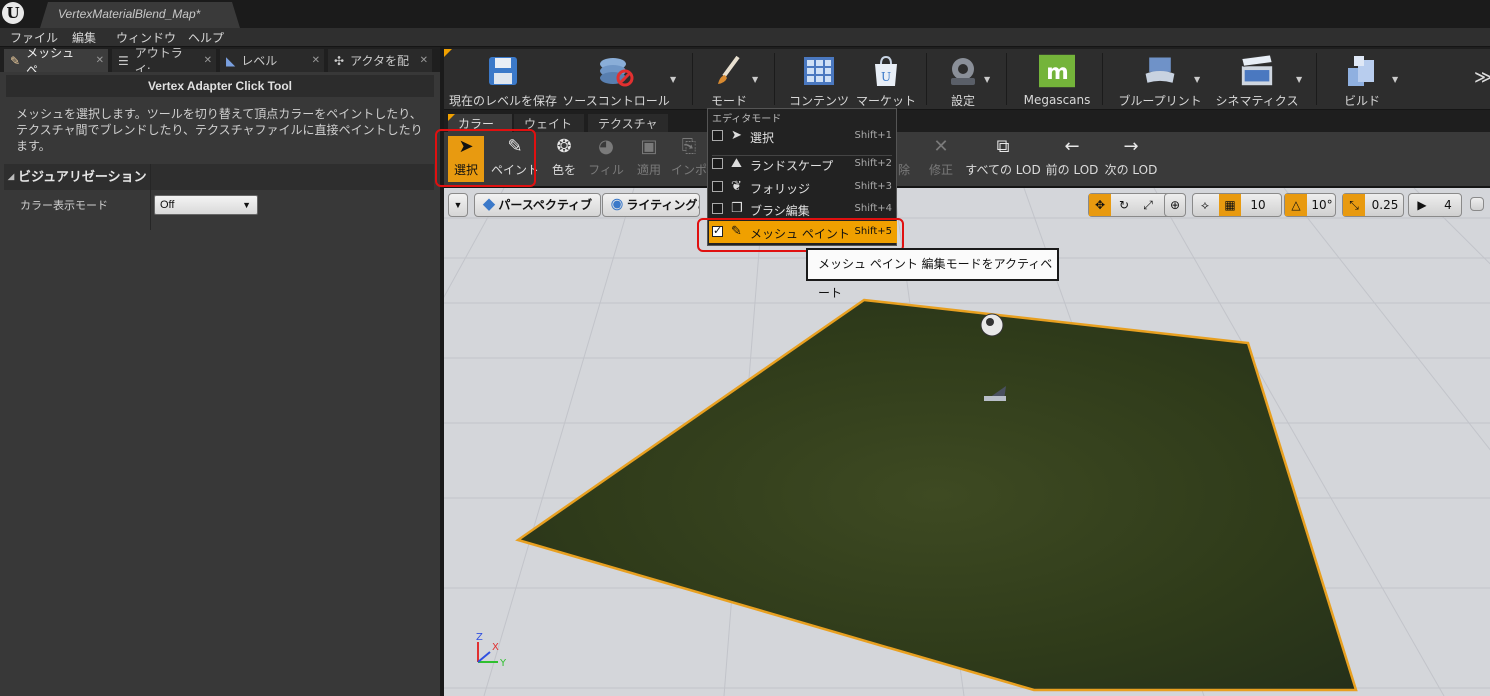 The height and width of the screenshot is (696, 1490). Describe the element at coordinates (963, 70) in the screenshot. I see `settings-gear-icon` at that location.